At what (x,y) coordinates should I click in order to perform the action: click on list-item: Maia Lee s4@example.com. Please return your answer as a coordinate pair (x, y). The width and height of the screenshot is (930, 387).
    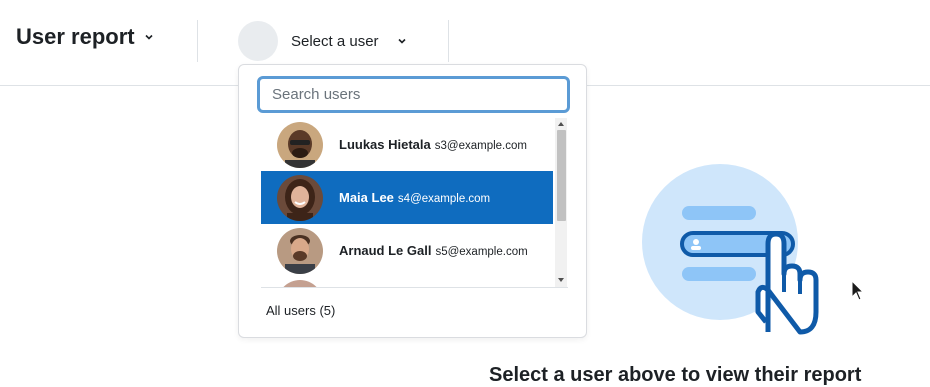
    Looking at the image, I should click on (407, 197).